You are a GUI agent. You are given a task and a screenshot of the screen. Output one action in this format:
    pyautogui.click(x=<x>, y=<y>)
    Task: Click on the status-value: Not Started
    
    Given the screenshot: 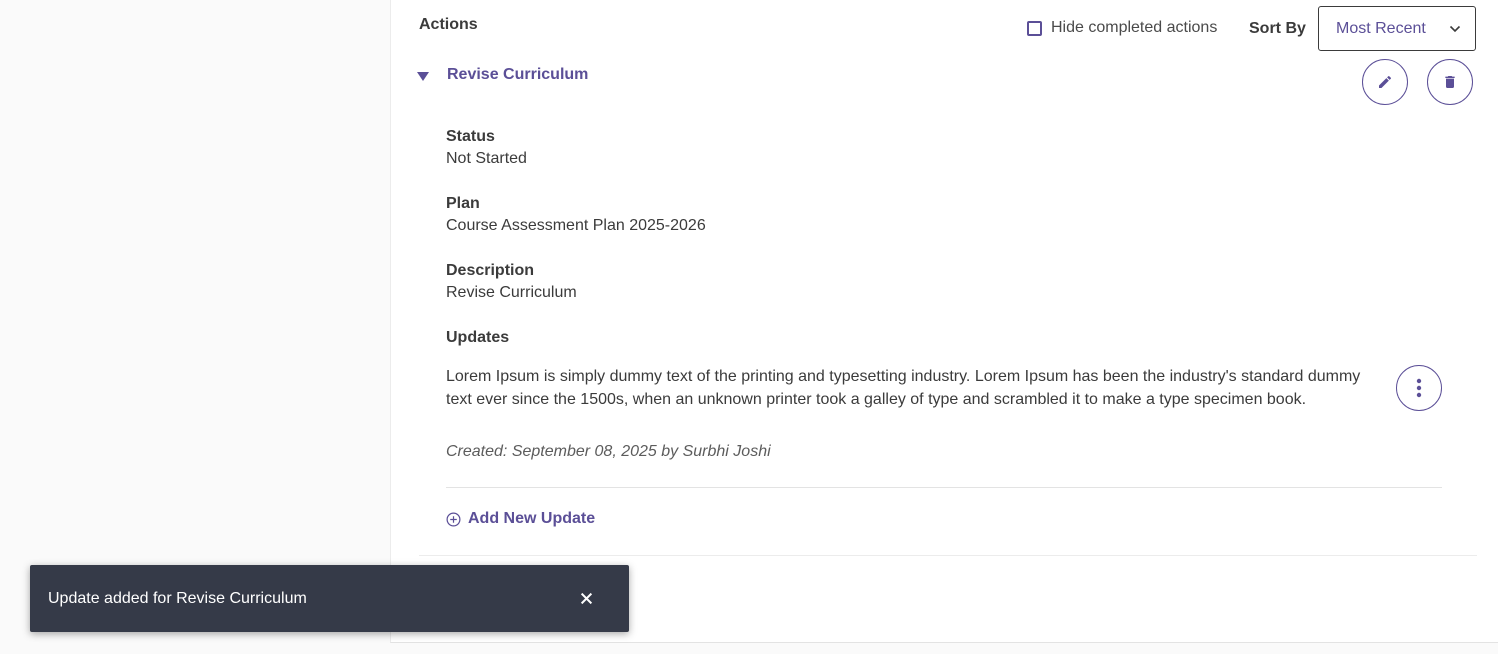 What is the action you would take?
    pyautogui.click(x=486, y=158)
    